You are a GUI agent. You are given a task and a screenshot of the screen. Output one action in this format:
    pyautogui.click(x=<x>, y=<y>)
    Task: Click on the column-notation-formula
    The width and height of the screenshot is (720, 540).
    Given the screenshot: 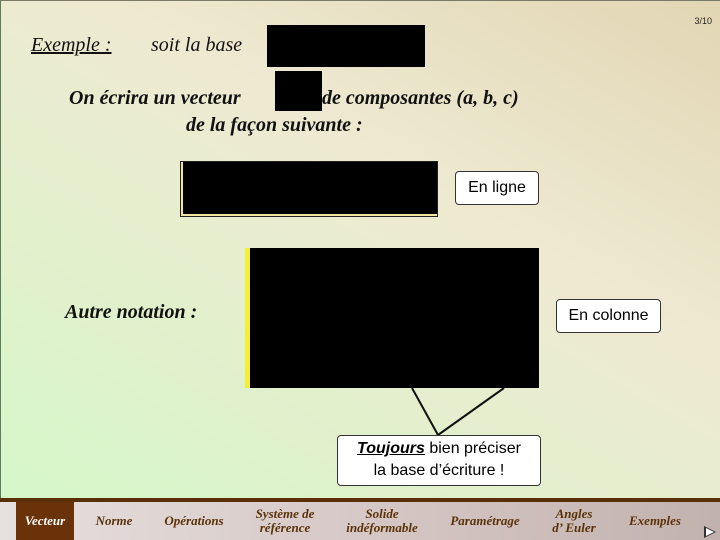 What is the action you would take?
    pyautogui.click(x=392, y=318)
    